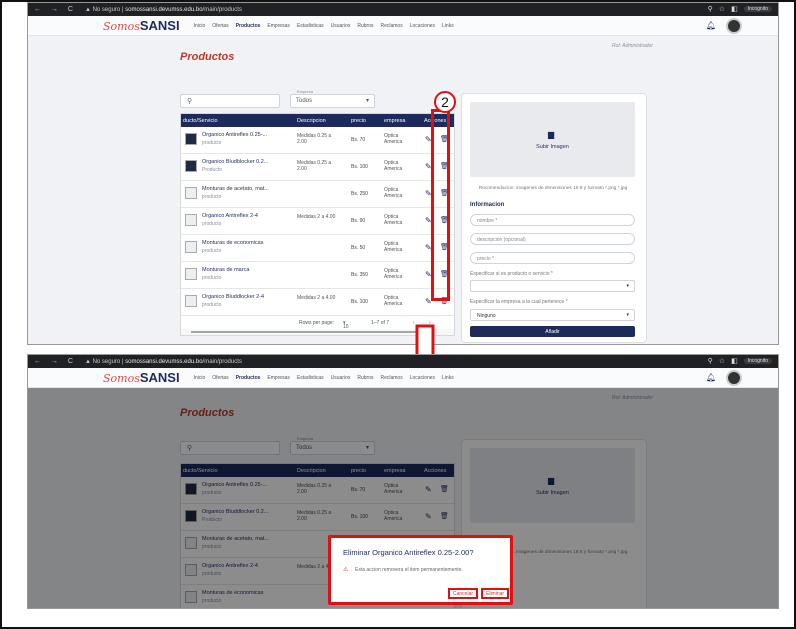  Describe the element at coordinates (740, 361) in the screenshot. I see `browser-actions: ⚲ ☆ ◧ Incognito` at that location.